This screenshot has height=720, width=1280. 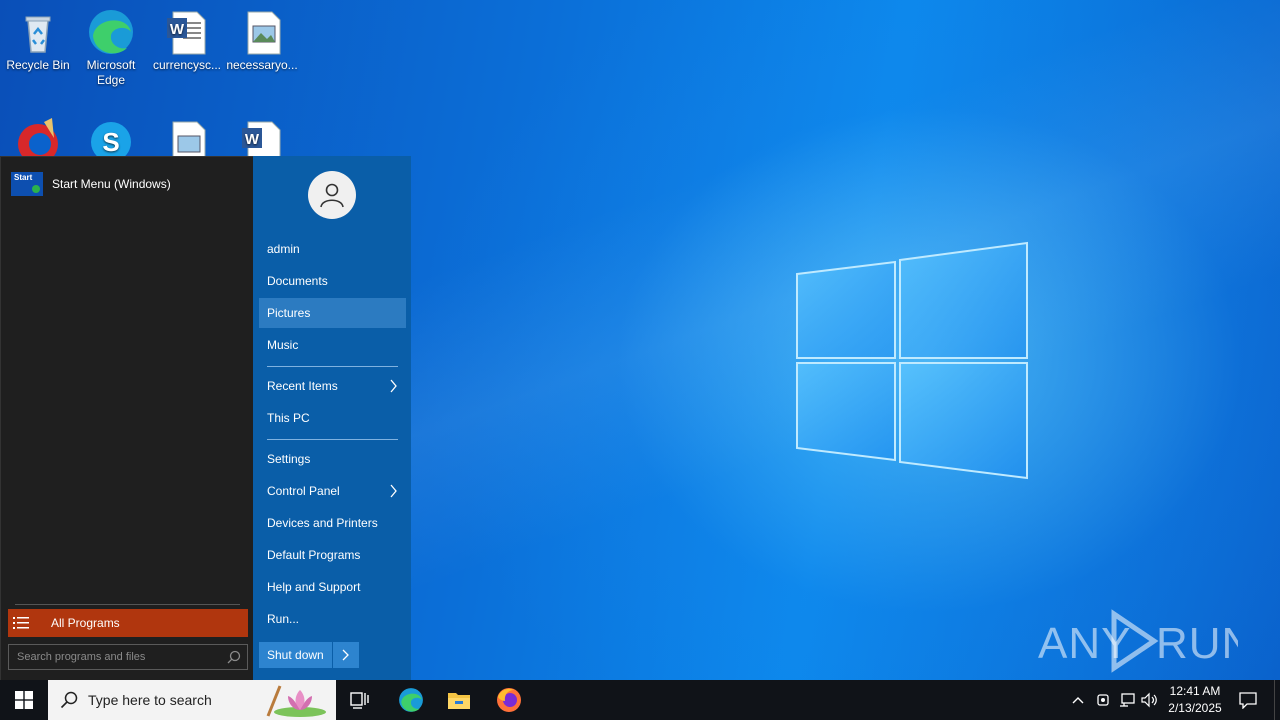 I want to click on windows-wallpaper-logo, so click(x=912, y=360).